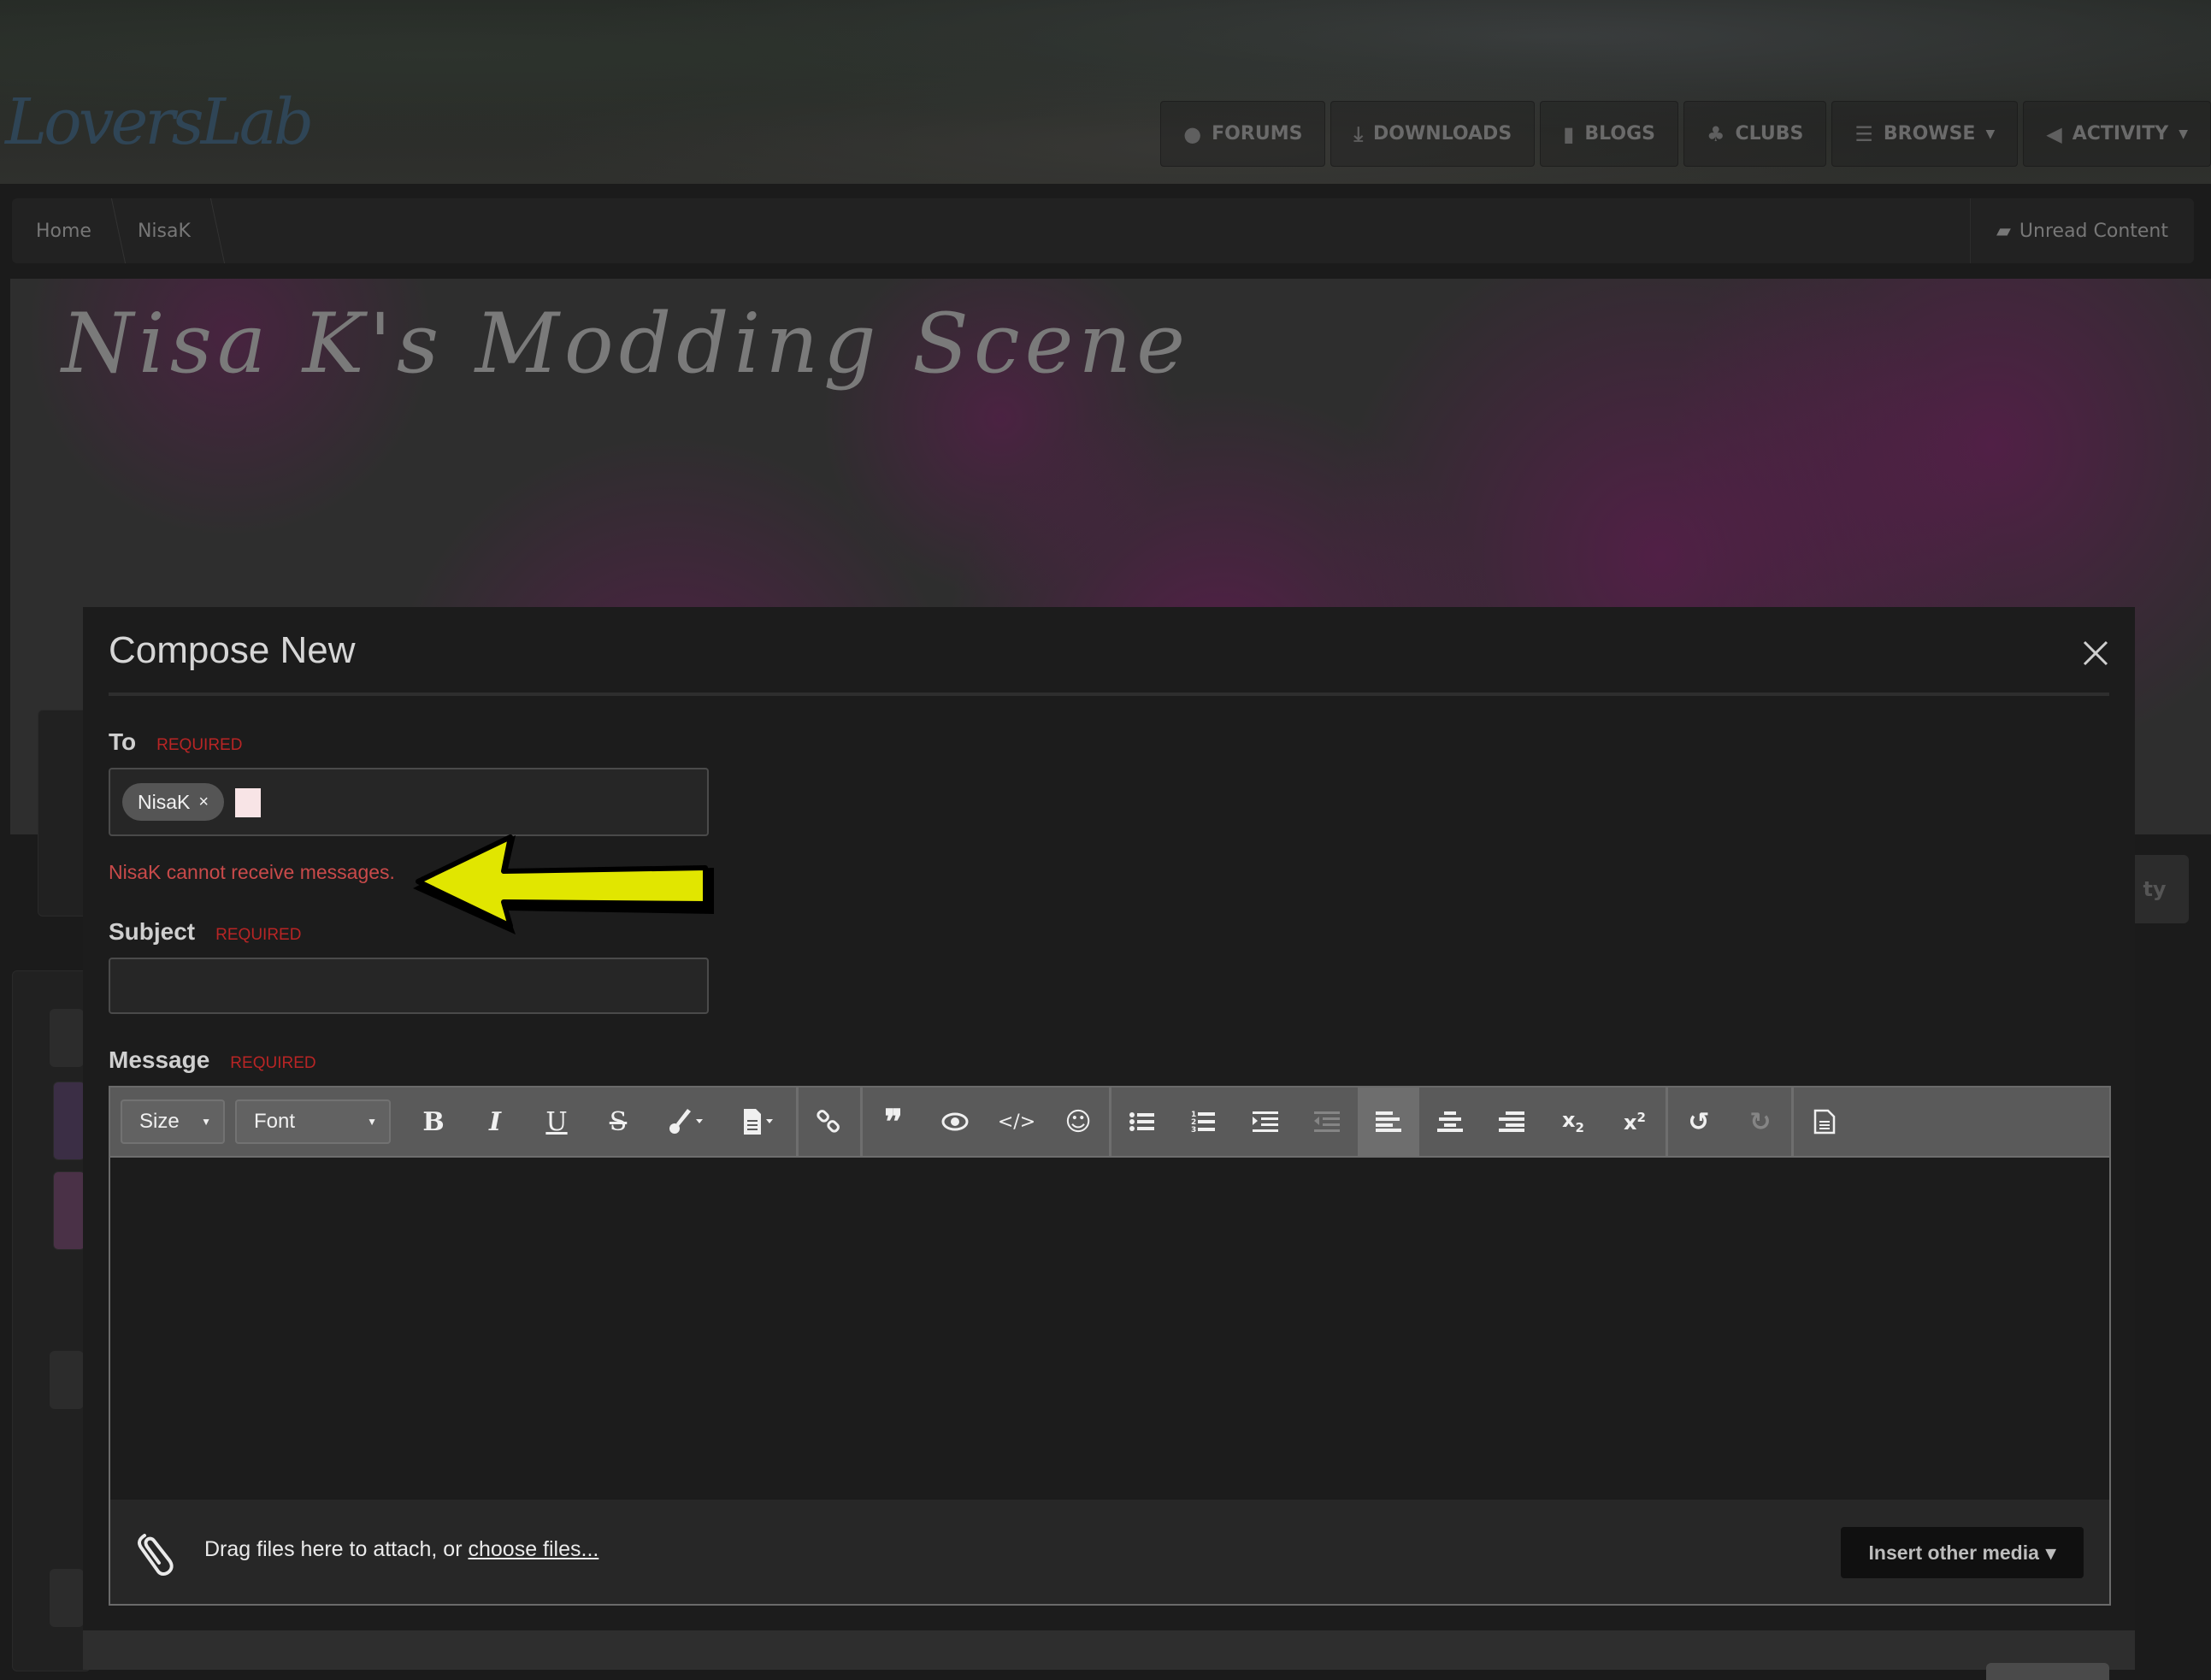 This screenshot has width=2211, height=1680. I want to click on nav-activity: ◀ ACTIVITY ▼, so click(2117, 134).